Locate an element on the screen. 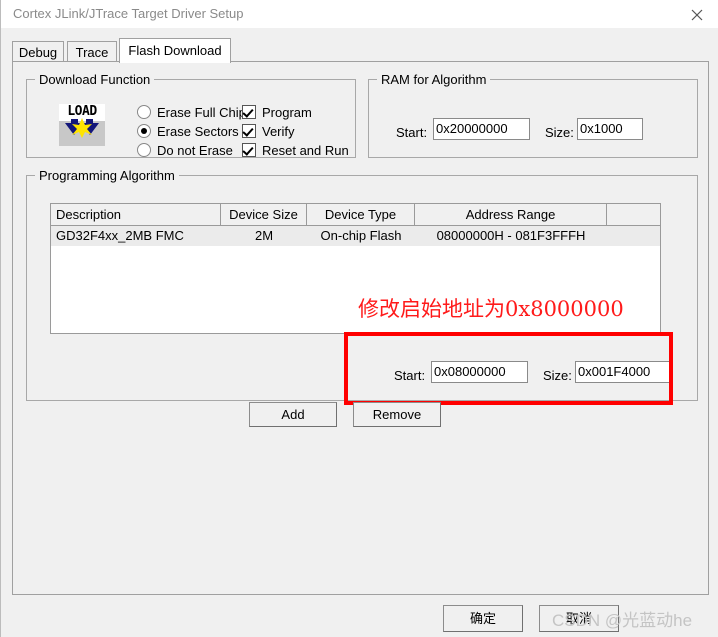  algorithm-size-input: 0x001F4000 is located at coordinates (623, 372).